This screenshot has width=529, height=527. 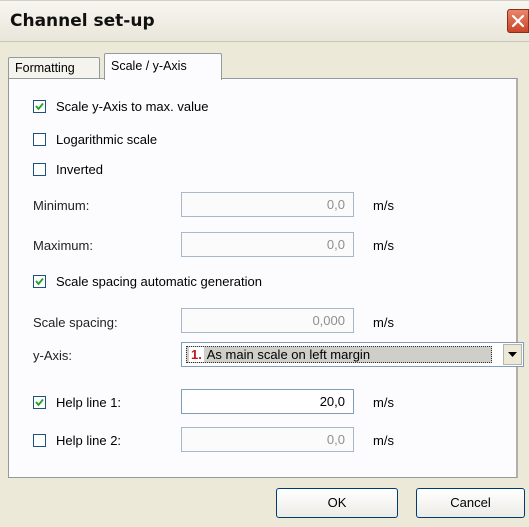 I want to click on minimum-unit: m/s, so click(x=383, y=205).